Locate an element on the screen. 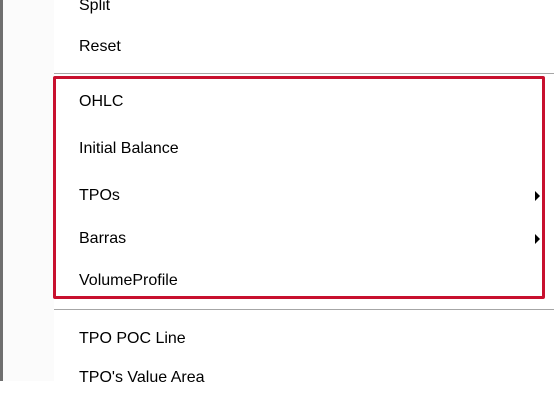 The image size is (554, 394). menu-item-initial-balance: Initial Balance is located at coordinates (304, 149).